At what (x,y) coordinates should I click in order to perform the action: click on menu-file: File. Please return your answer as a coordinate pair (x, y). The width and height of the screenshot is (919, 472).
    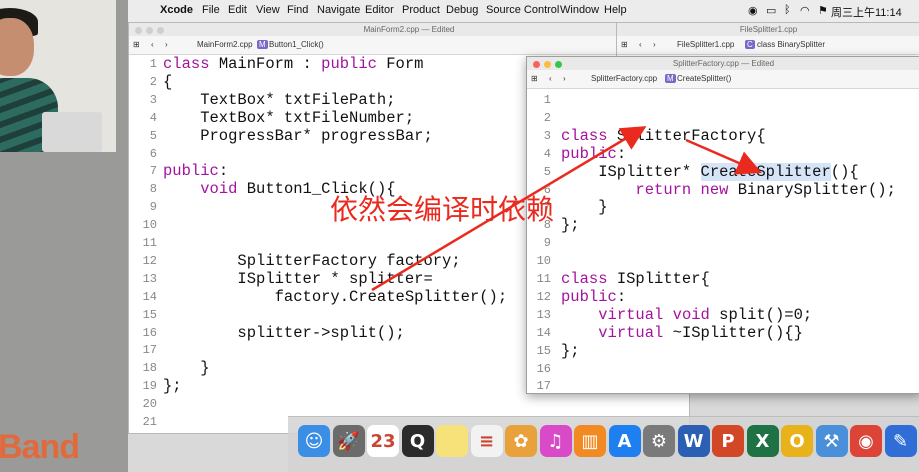
    Looking at the image, I should click on (211, 10).